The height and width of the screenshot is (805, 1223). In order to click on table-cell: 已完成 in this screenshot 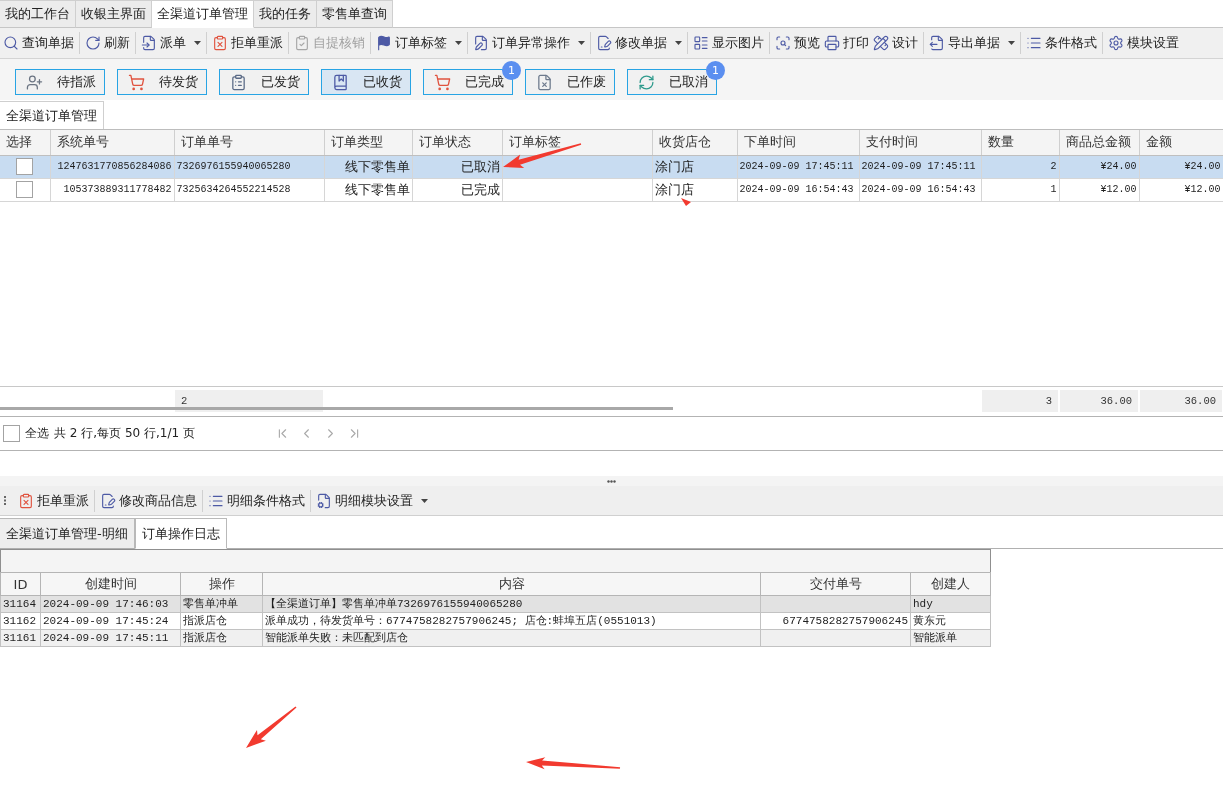, I will do `click(457, 189)`.